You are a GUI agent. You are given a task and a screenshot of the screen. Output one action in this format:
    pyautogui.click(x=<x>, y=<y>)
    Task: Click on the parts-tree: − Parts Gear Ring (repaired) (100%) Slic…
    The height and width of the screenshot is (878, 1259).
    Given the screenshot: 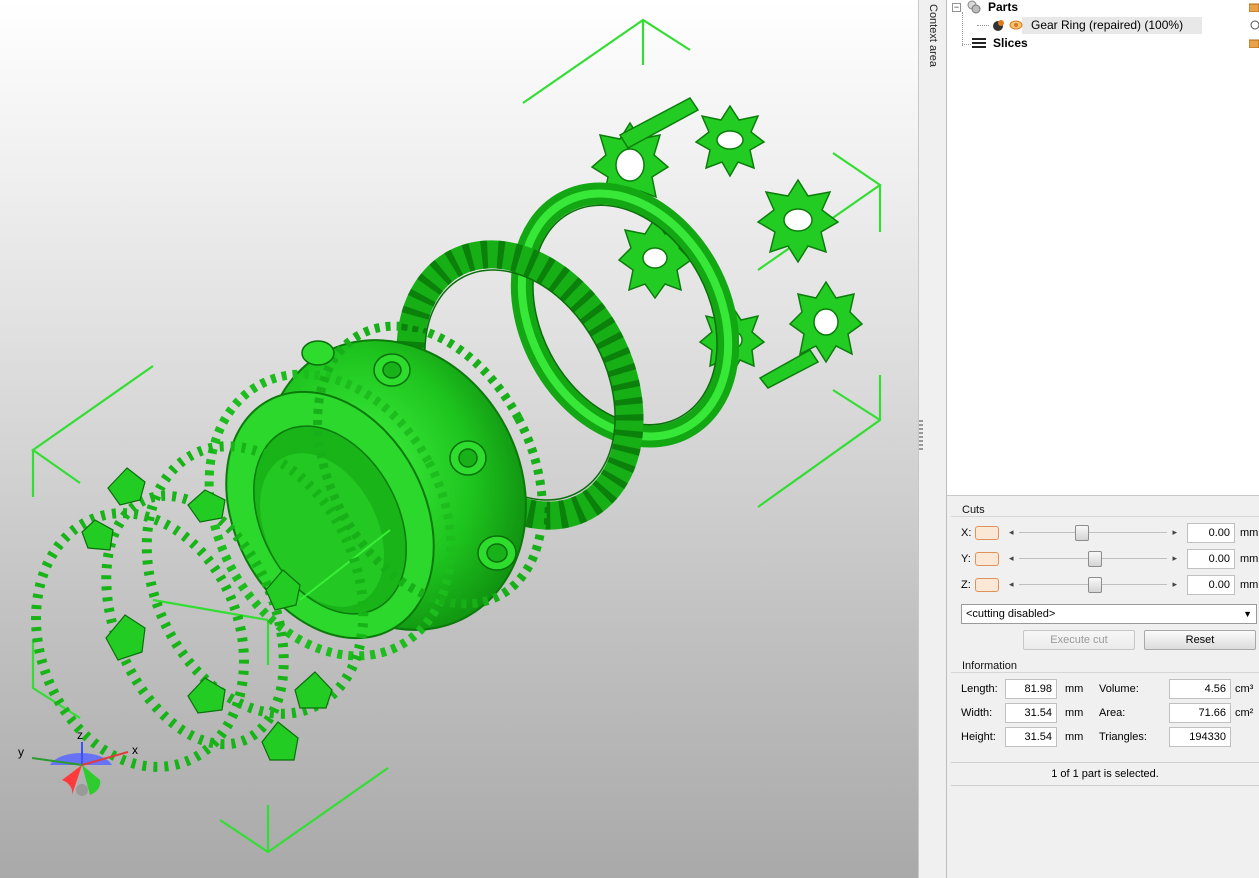 What is the action you would take?
    pyautogui.click(x=1103, y=248)
    